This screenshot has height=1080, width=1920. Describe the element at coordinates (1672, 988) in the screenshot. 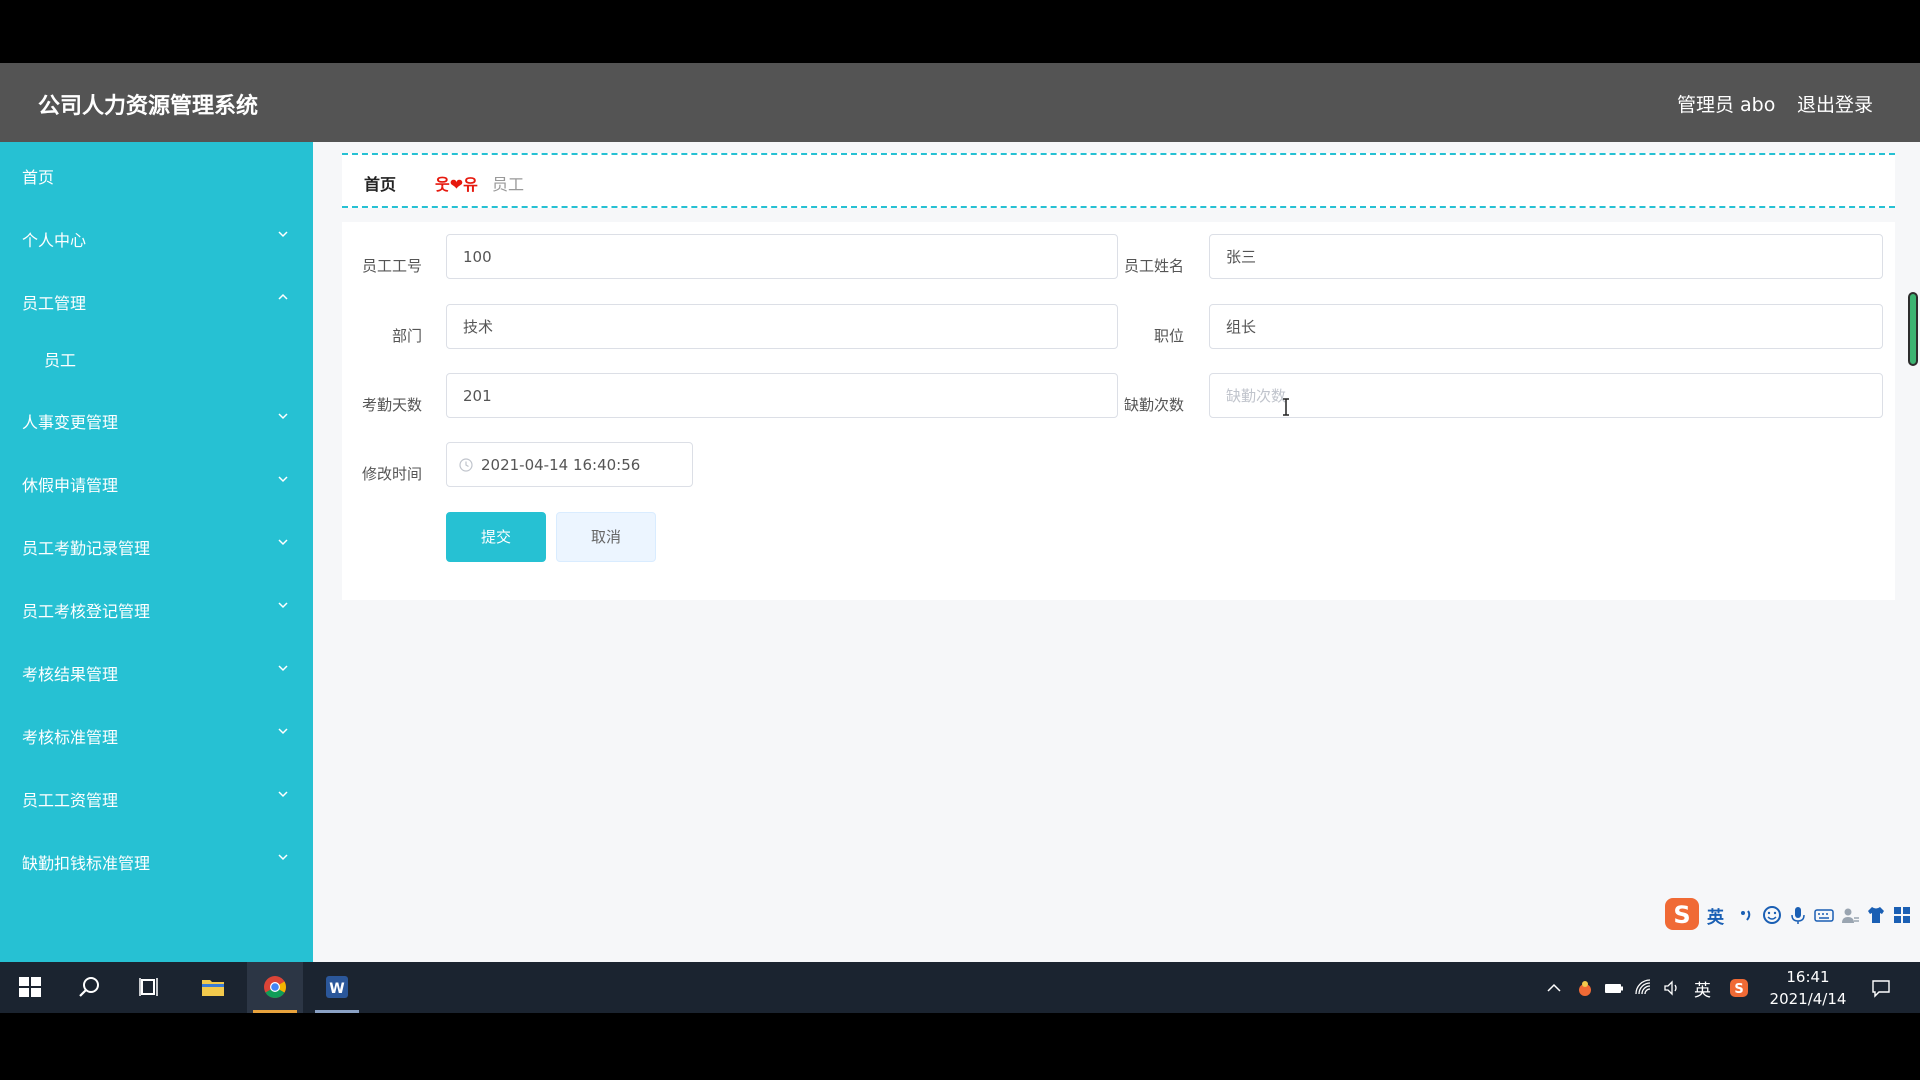

I see `volume-icon` at that location.